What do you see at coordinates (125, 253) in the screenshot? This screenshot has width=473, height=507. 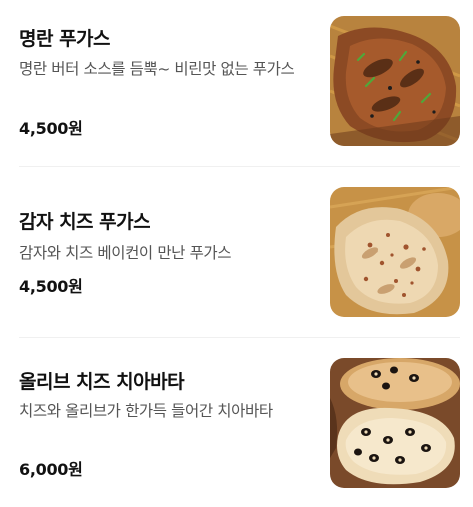 I see `menu-item-description: 감자와 치즈 베이컨이 만난 푸가스` at bounding box center [125, 253].